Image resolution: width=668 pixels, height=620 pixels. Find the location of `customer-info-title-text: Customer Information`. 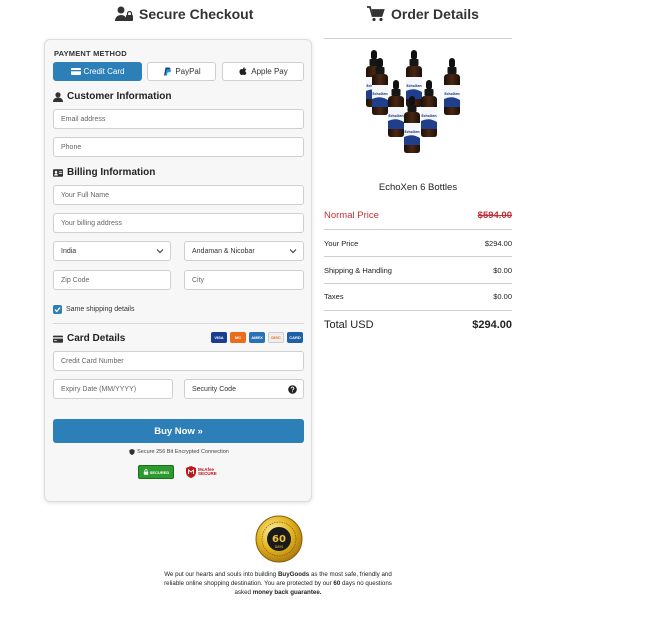

customer-info-title-text: Customer Information is located at coordinates (119, 96).